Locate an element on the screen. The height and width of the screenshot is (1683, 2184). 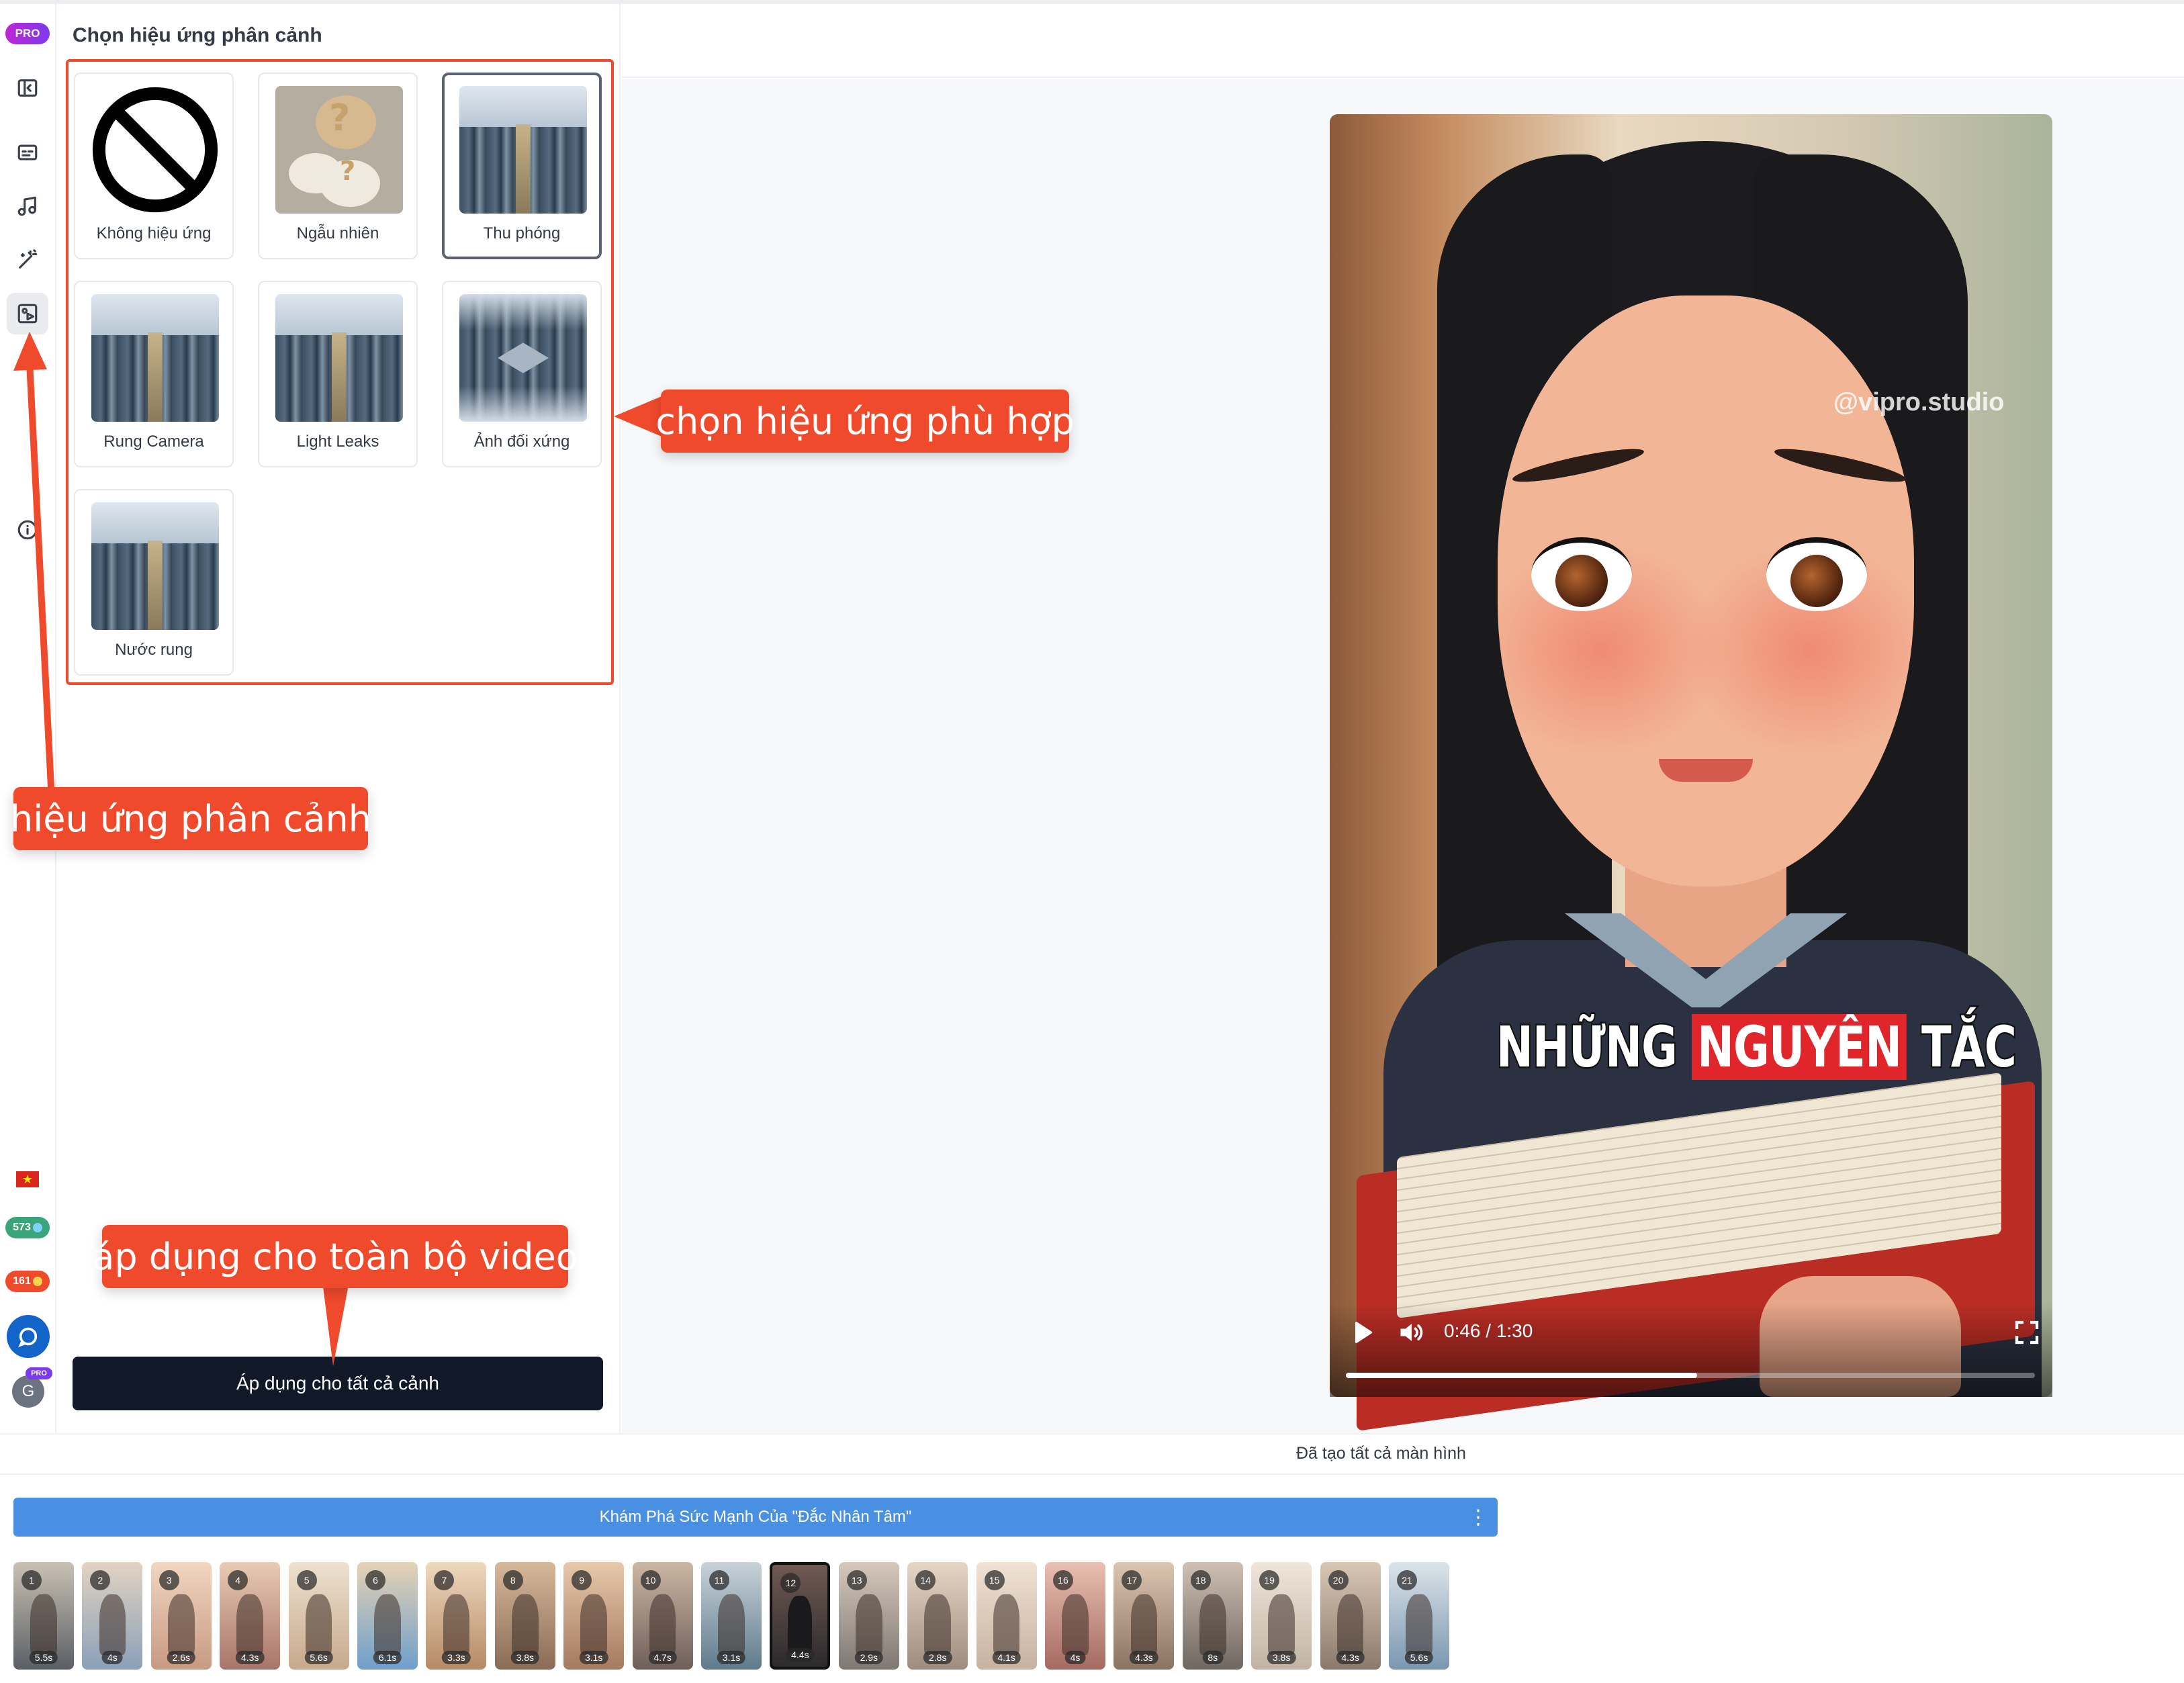
scene-effect-button is located at coordinates (27, 313).